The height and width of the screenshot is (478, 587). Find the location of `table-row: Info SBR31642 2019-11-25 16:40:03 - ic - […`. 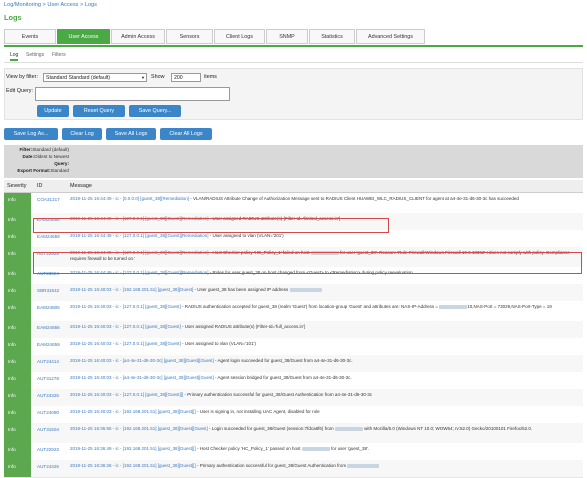

table-row: Info SBR31642 2019-11-25 16:40:03 - ic - [… is located at coordinates (293, 293).